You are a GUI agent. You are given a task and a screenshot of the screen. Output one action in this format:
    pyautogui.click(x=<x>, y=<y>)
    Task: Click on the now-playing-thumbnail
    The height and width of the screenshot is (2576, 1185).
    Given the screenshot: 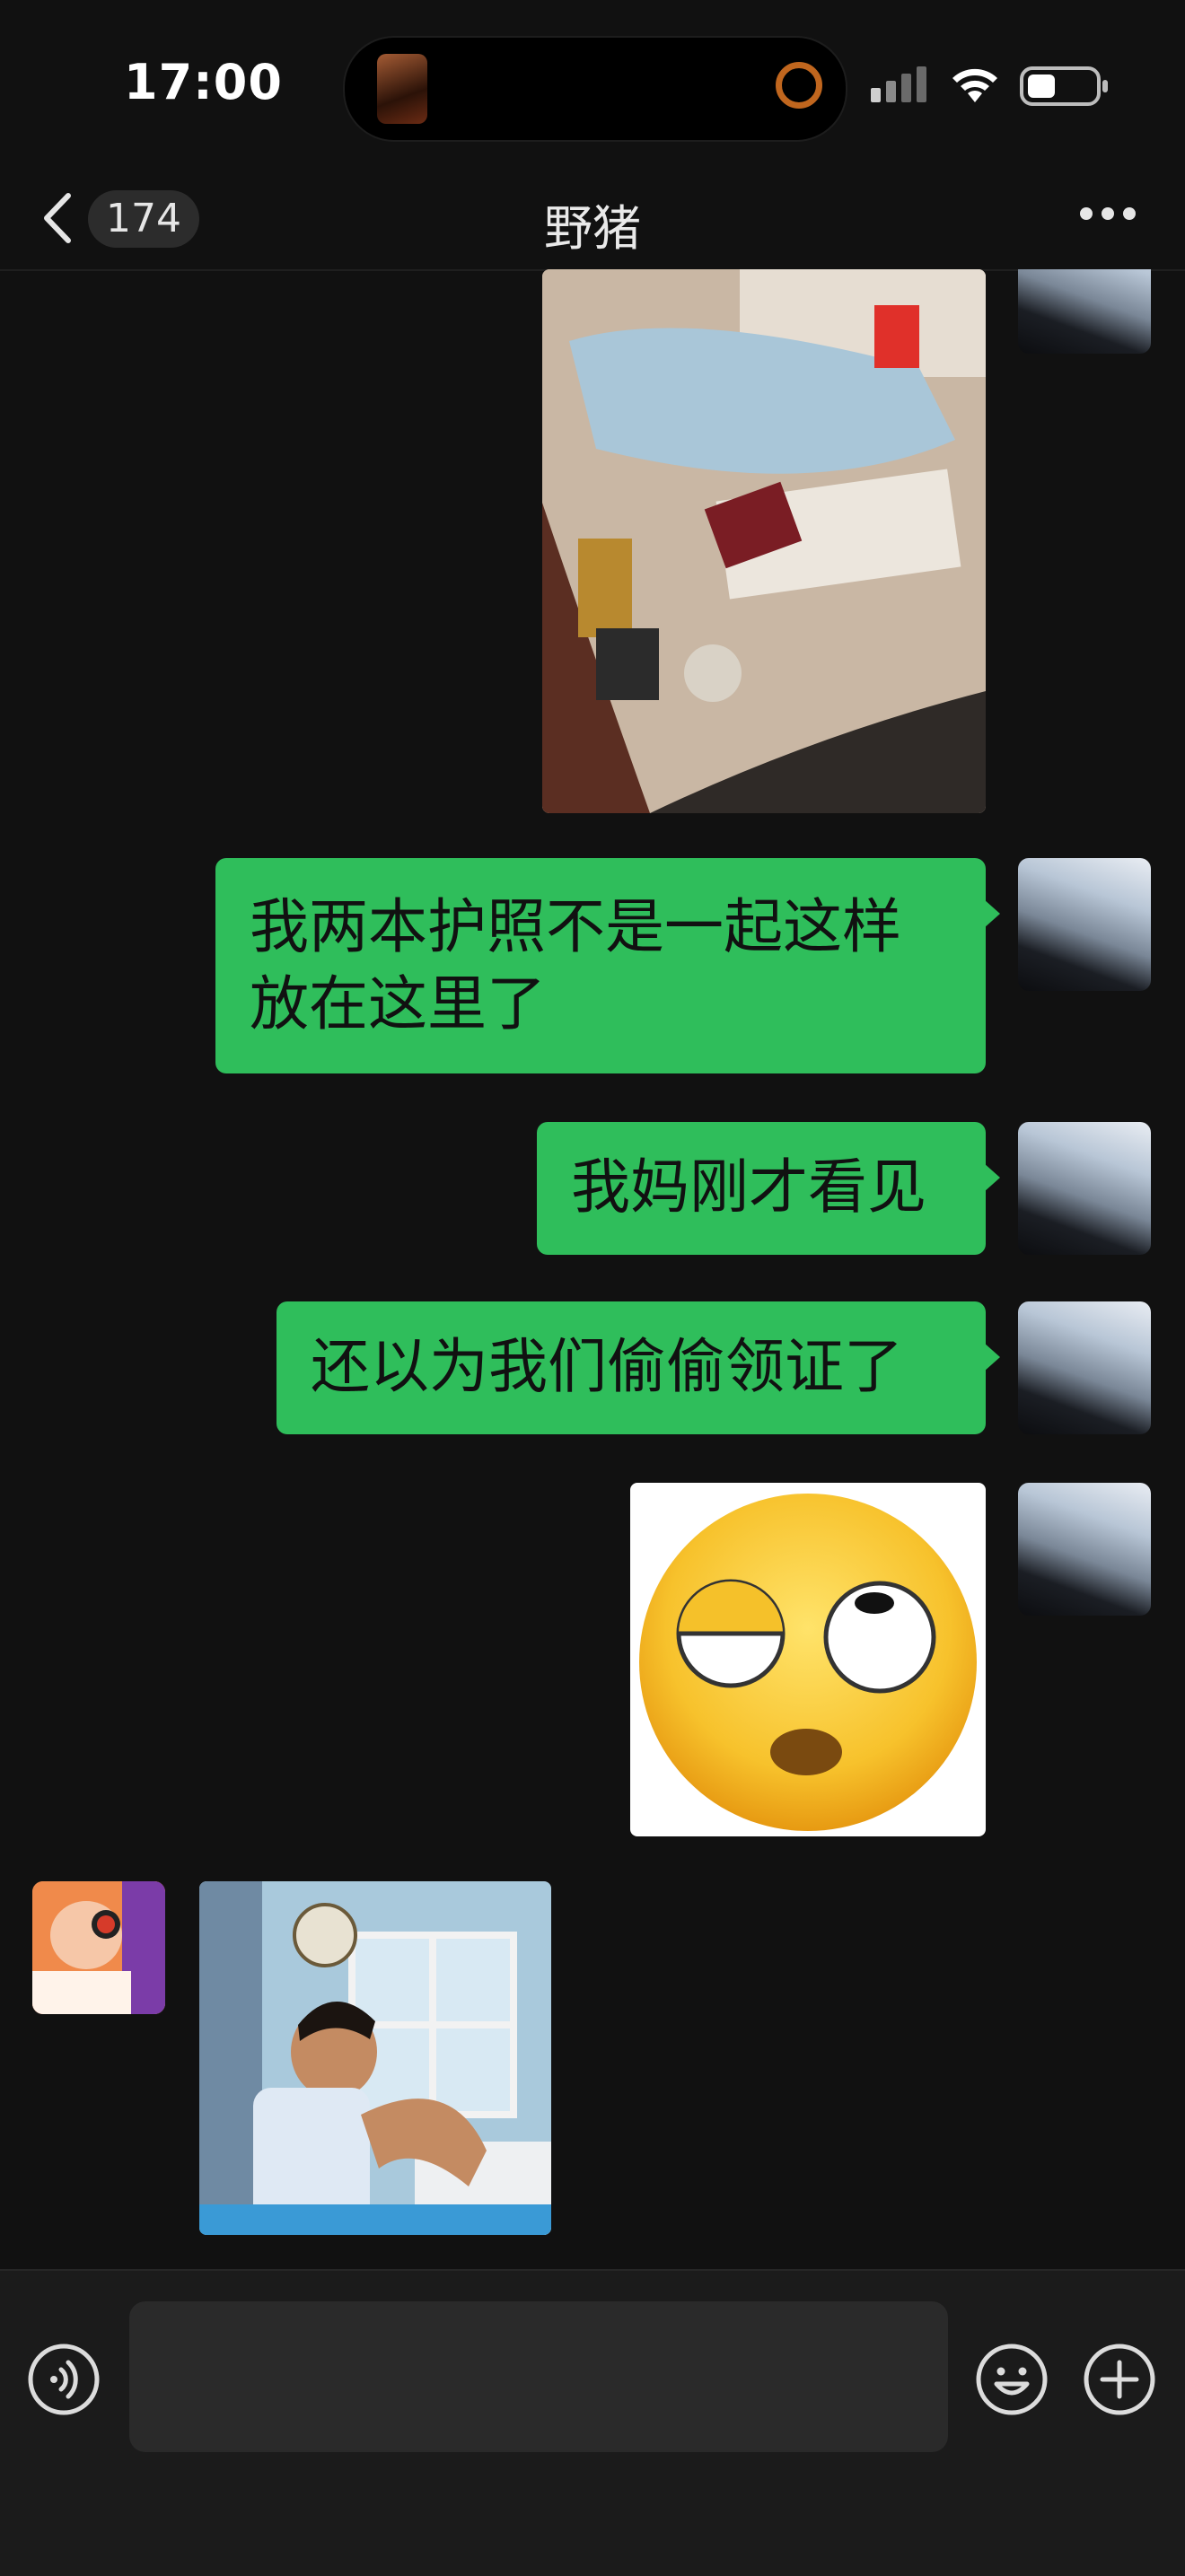 What is the action you would take?
    pyautogui.click(x=402, y=89)
    